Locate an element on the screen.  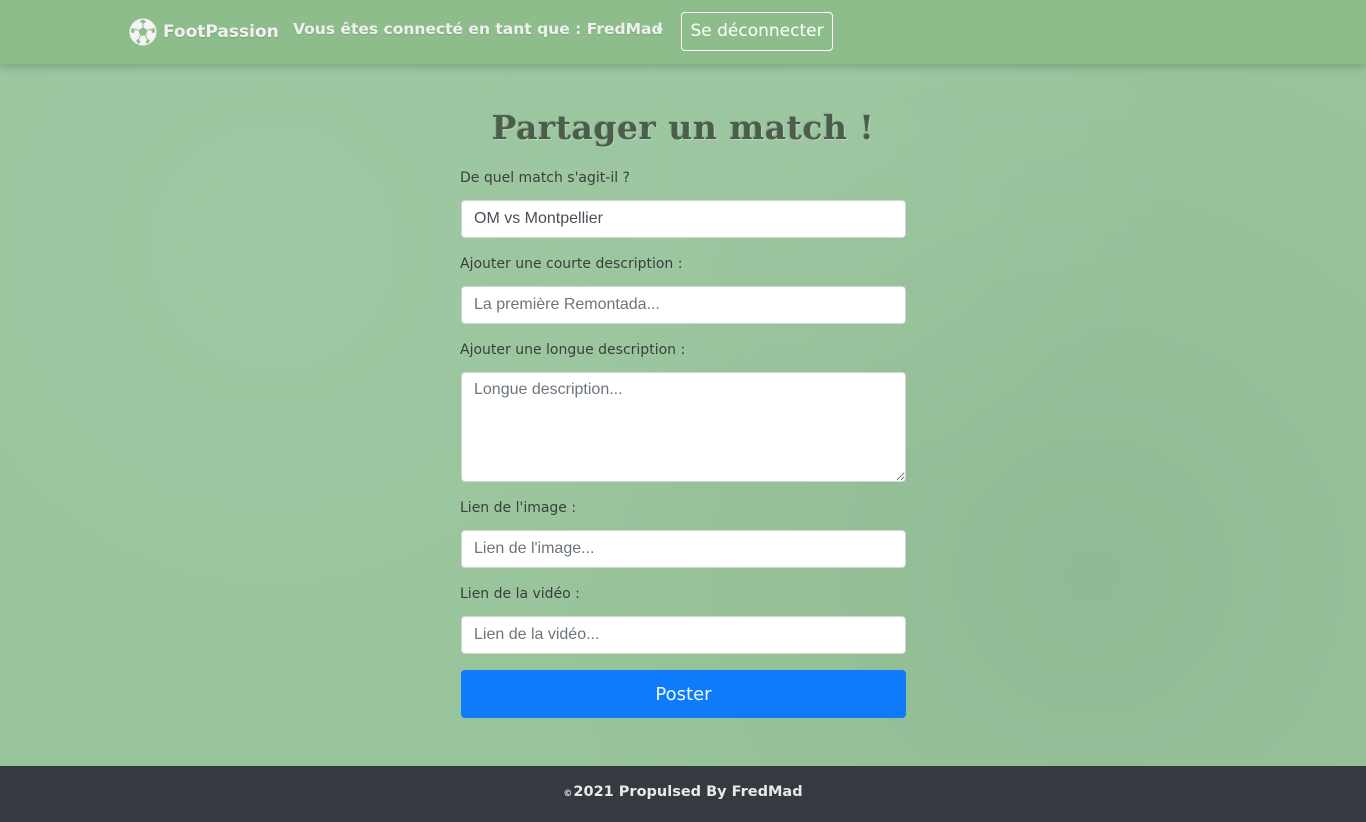
footer-text: 2021 Propulsed By FredMad is located at coordinates (688, 792).